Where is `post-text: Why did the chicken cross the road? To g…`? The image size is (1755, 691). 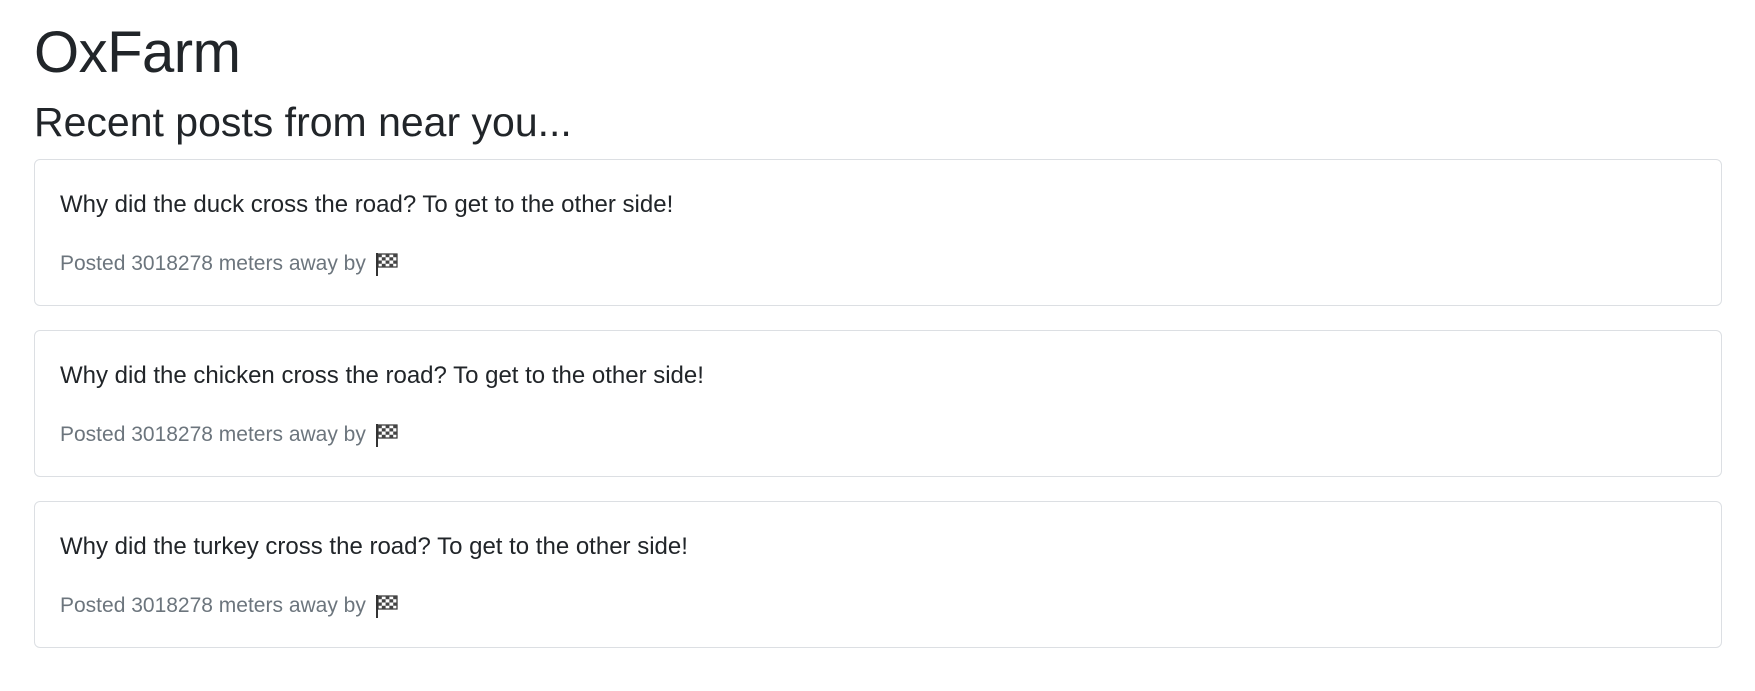
post-text: Why did the chicken cross the road? To g… is located at coordinates (382, 375).